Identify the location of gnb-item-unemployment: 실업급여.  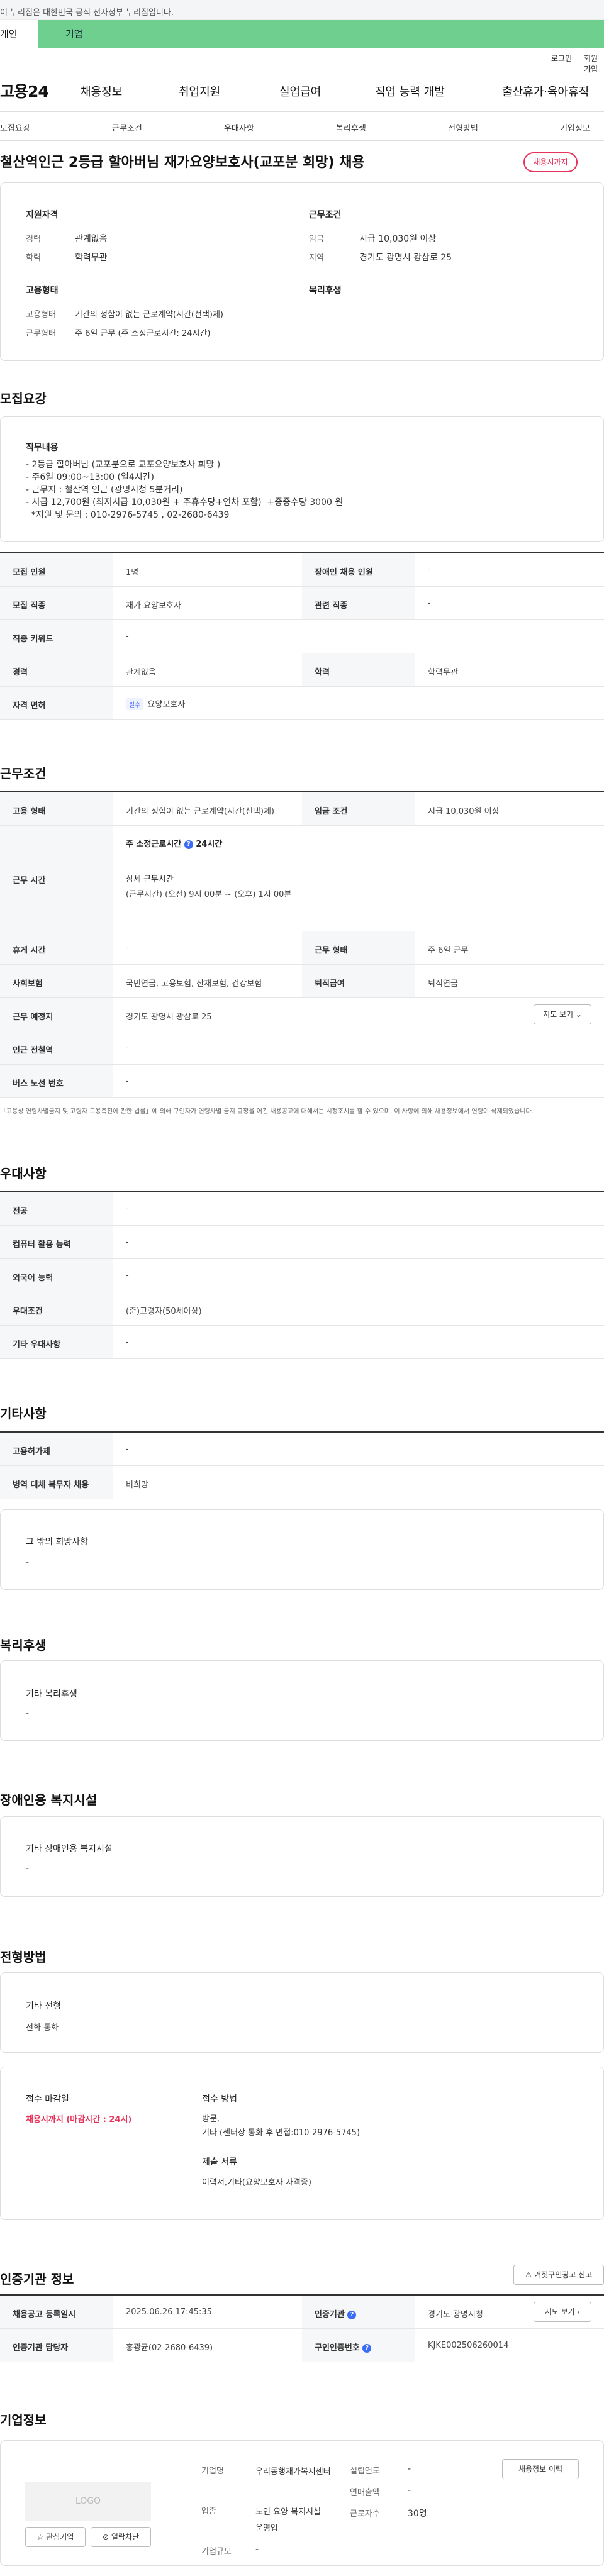
(300, 91).